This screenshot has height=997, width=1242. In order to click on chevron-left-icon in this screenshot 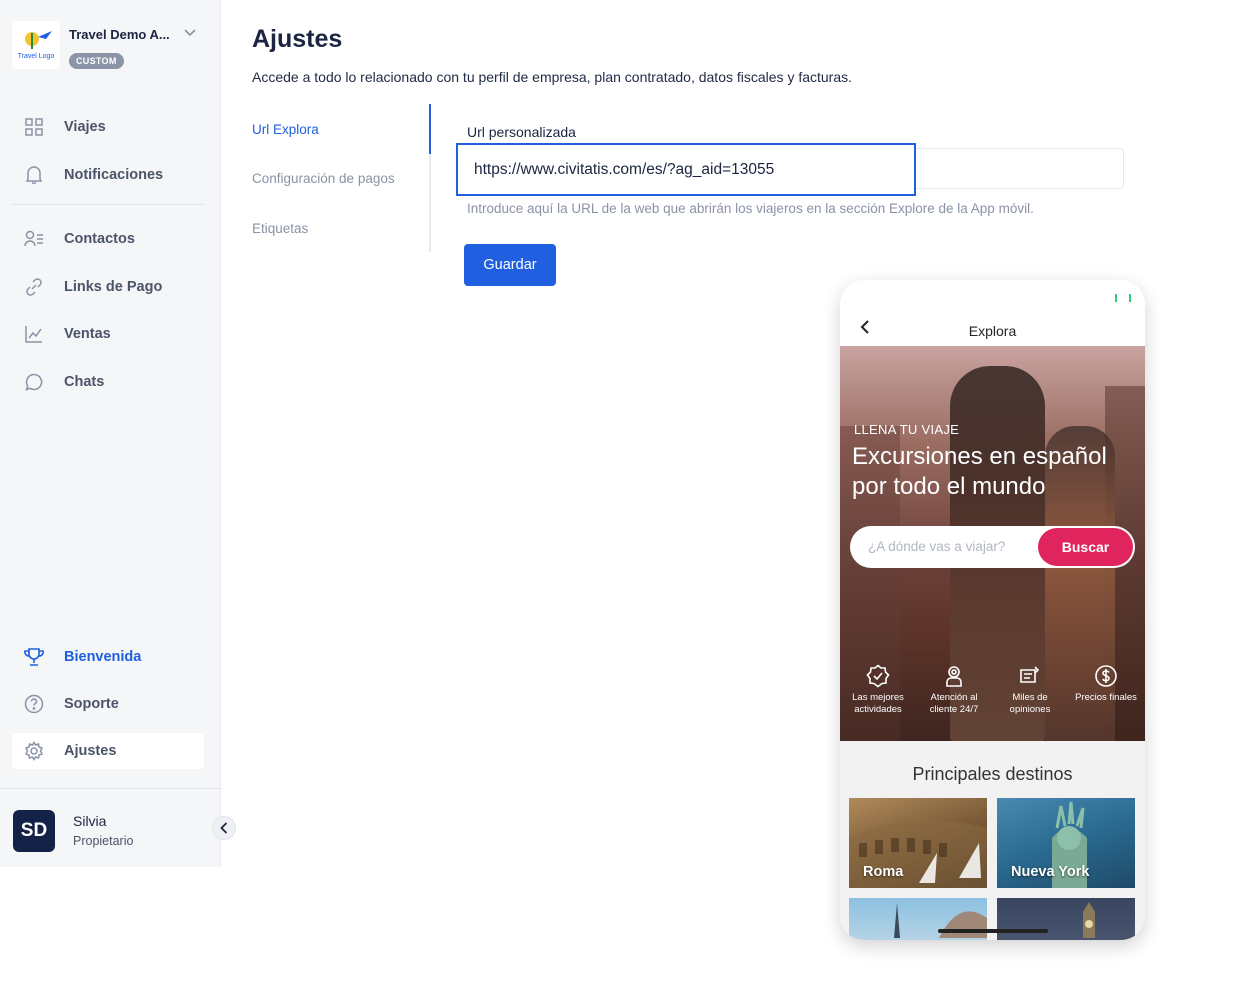, I will do `click(224, 828)`.